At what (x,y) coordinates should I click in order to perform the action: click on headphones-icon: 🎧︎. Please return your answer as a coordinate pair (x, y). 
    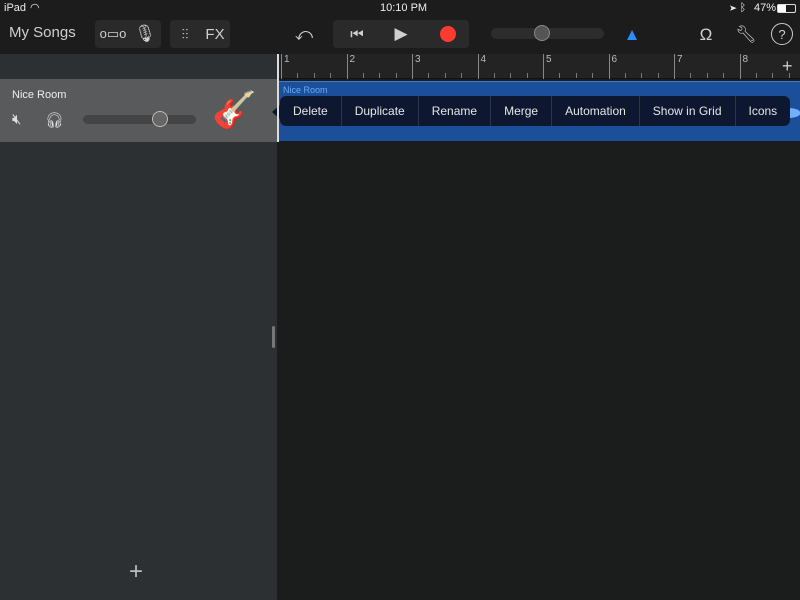
    Looking at the image, I should click on (54, 120).